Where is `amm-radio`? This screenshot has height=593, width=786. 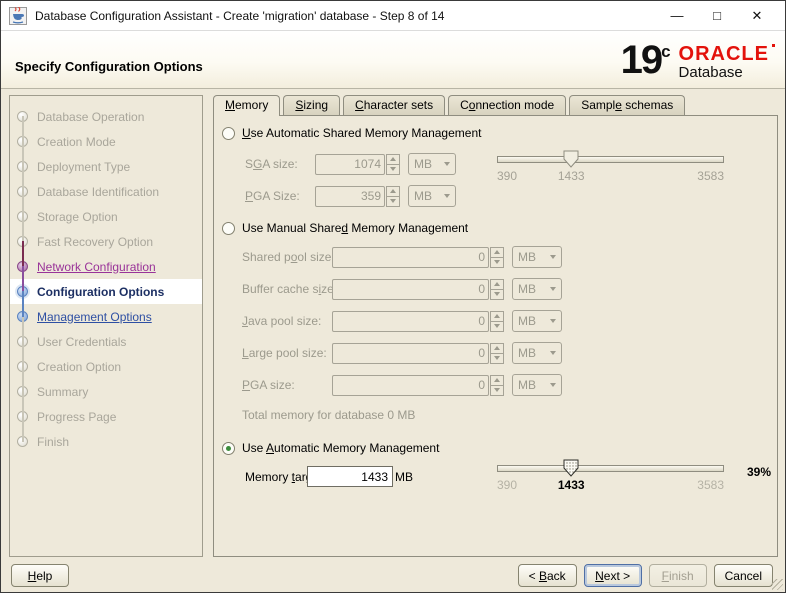
amm-radio is located at coordinates (228, 448).